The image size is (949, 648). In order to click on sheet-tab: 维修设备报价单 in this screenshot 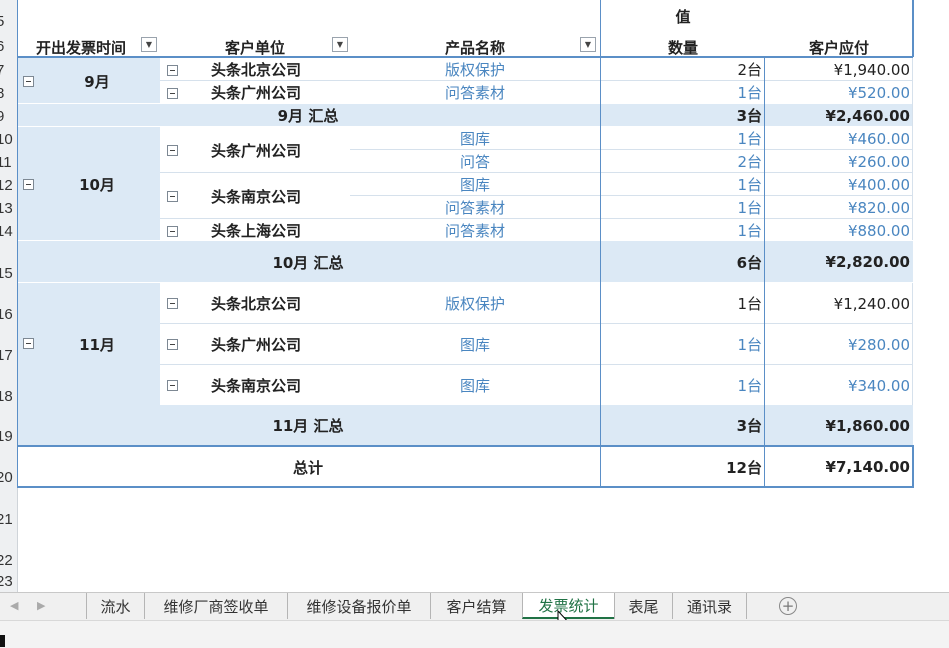, I will do `click(358, 606)`.